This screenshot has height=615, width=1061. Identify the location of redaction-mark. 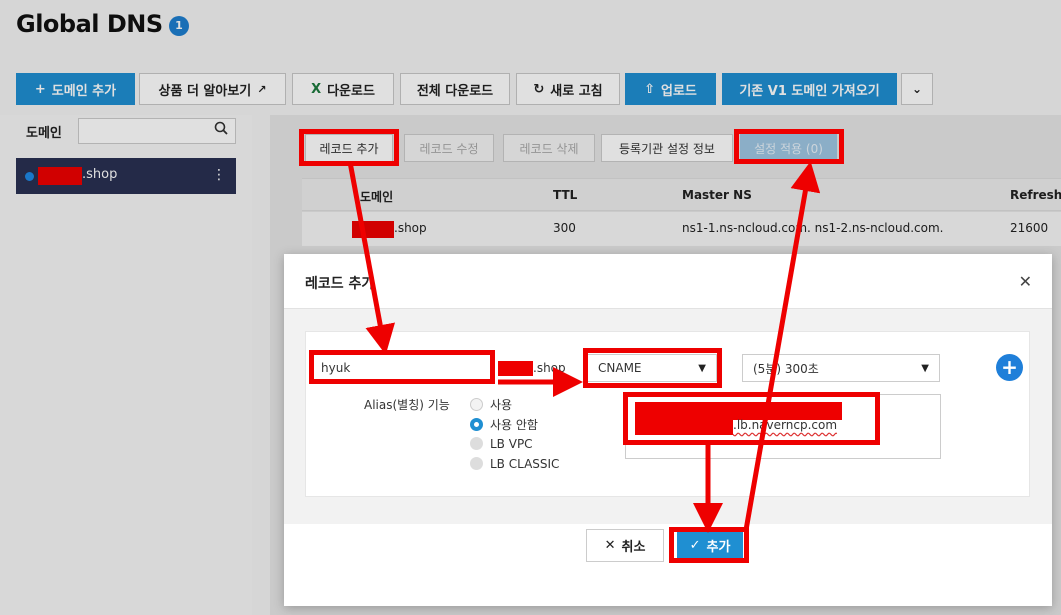
(515, 368).